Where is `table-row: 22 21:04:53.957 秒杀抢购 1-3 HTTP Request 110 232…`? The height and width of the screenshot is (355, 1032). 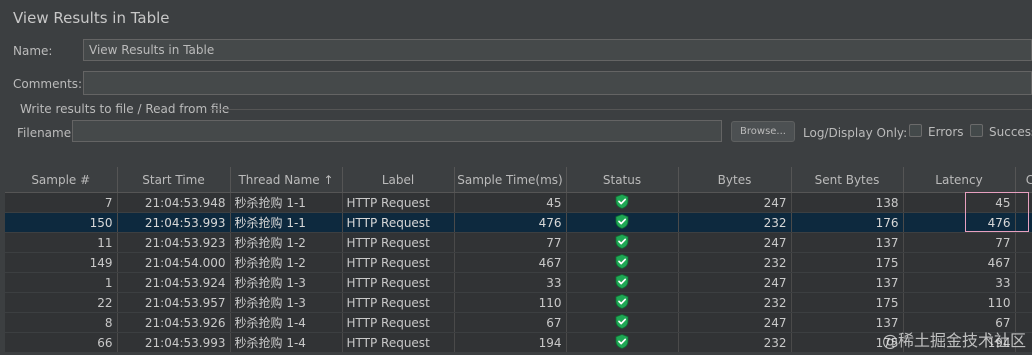
table-row: 22 21:04:53.957 秒杀抢购 1-3 HTTP Request 110 232… is located at coordinates (518, 302).